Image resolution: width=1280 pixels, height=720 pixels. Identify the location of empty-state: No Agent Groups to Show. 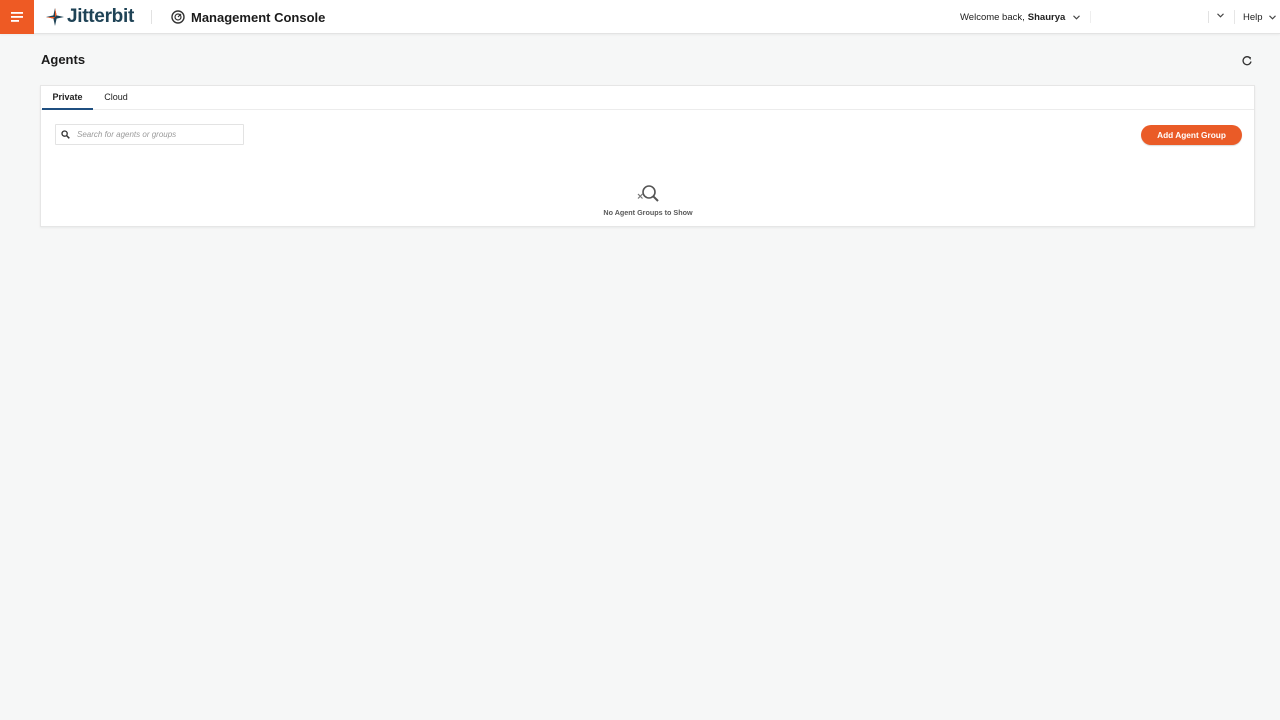
(648, 200).